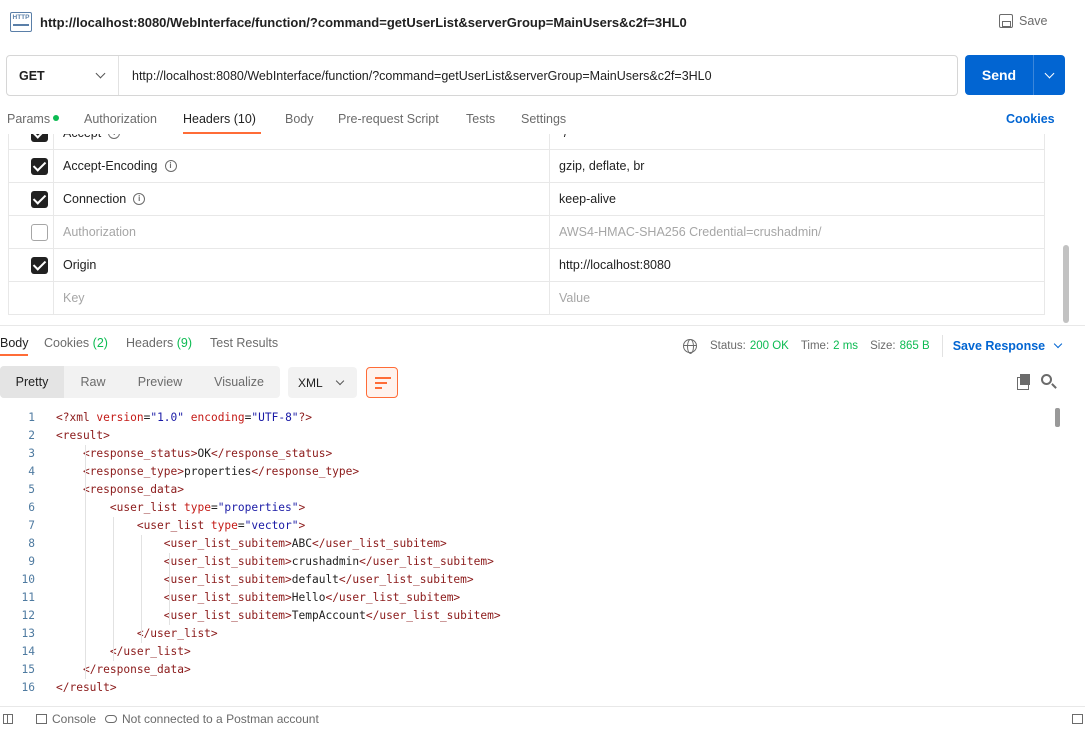 The image size is (1085, 733). What do you see at coordinates (601, 166) in the screenshot?
I see `header-value: gzip, deflate, br` at bounding box center [601, 166].